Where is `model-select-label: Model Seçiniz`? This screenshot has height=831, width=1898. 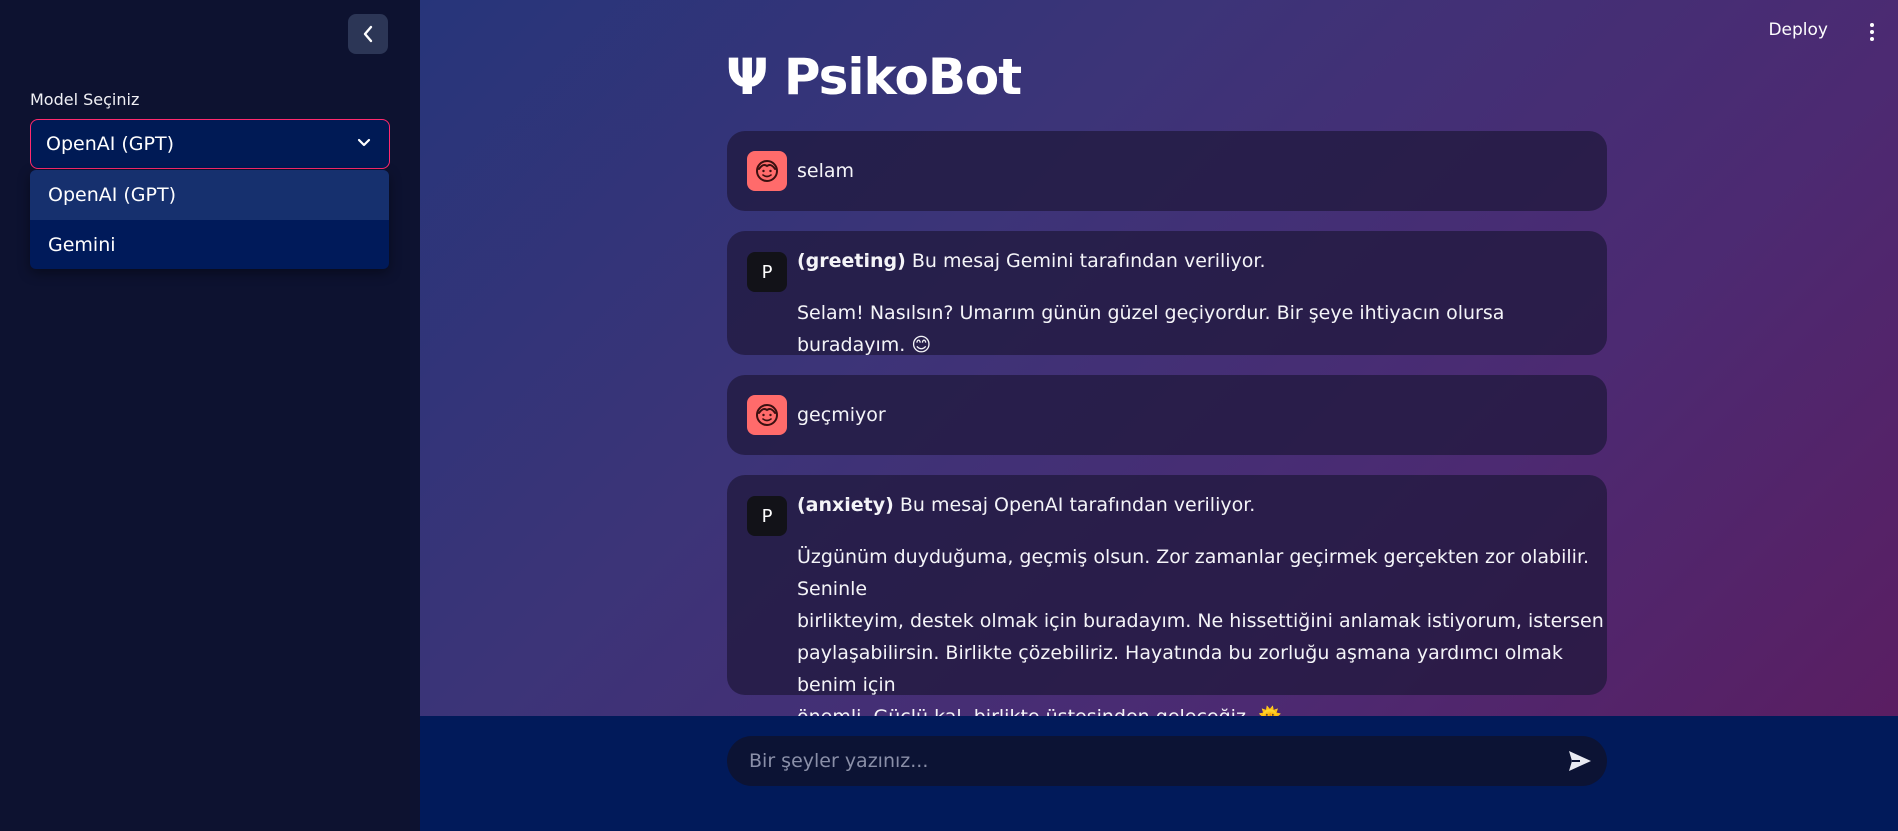 model-select-label: Model Seçiniz is located at coordinates (85, 99).